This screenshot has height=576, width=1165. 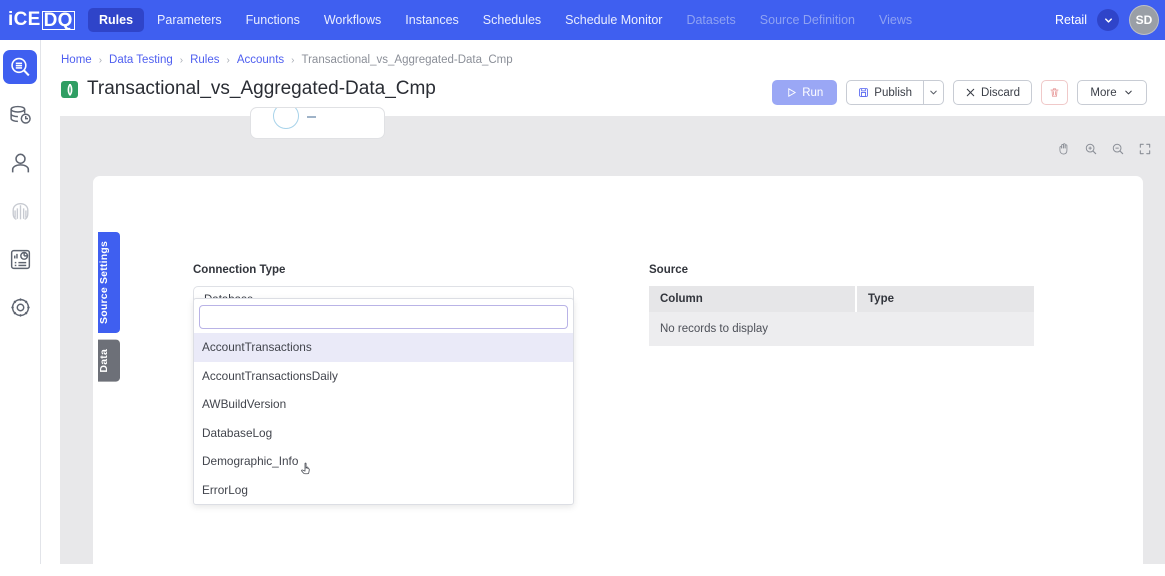 I want to click on page-actions: Run Publish Discard More, so click(x=959, y=92).